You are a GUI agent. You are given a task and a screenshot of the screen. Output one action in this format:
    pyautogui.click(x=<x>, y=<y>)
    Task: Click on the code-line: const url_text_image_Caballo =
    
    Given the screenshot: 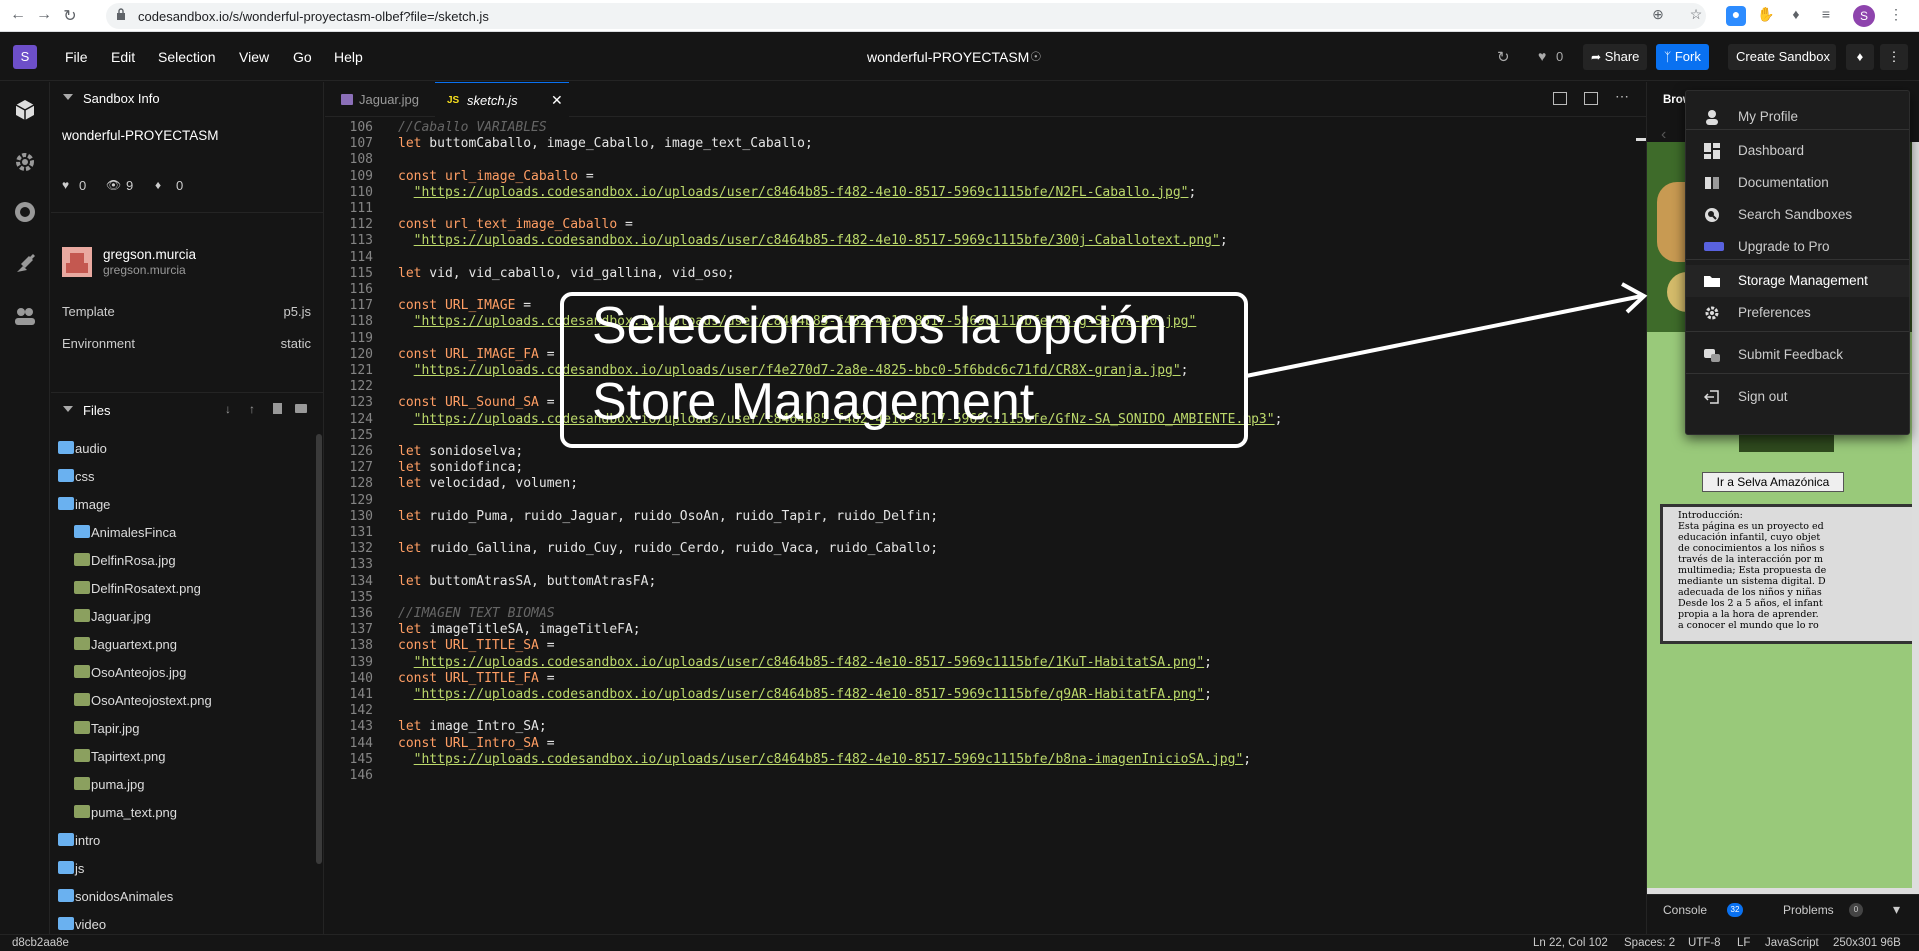 What is the action you would take?
    pyautogui.click(x=515, y=224)
    